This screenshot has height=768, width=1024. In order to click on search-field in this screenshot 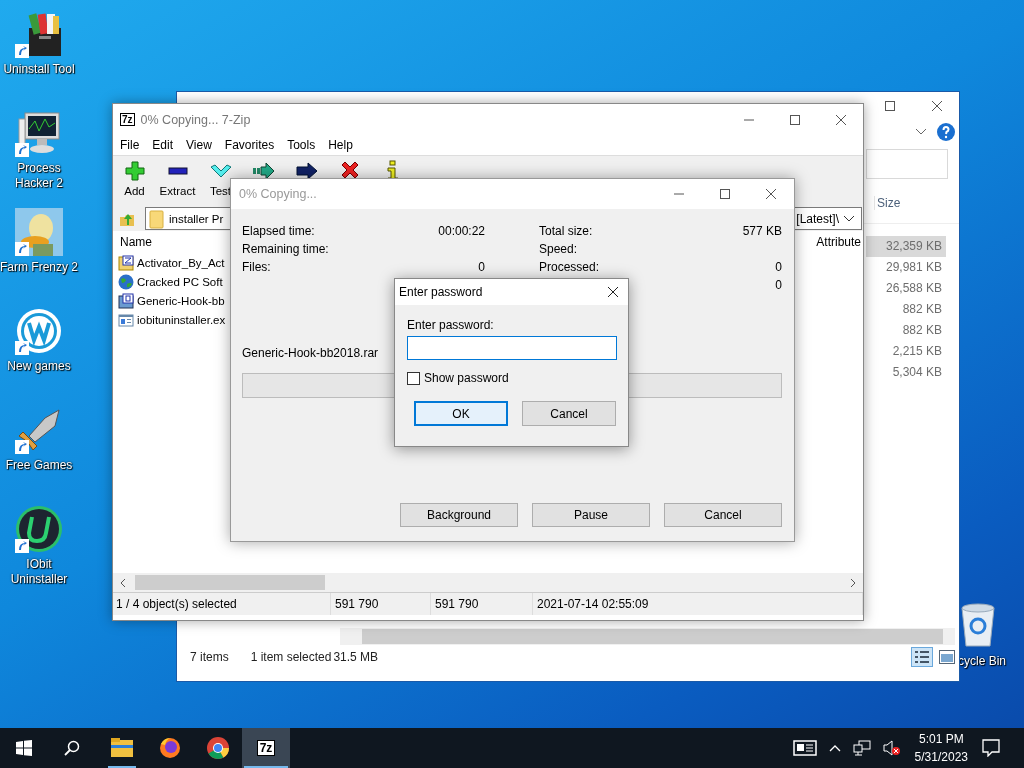, I will do `click(907, 164)`.